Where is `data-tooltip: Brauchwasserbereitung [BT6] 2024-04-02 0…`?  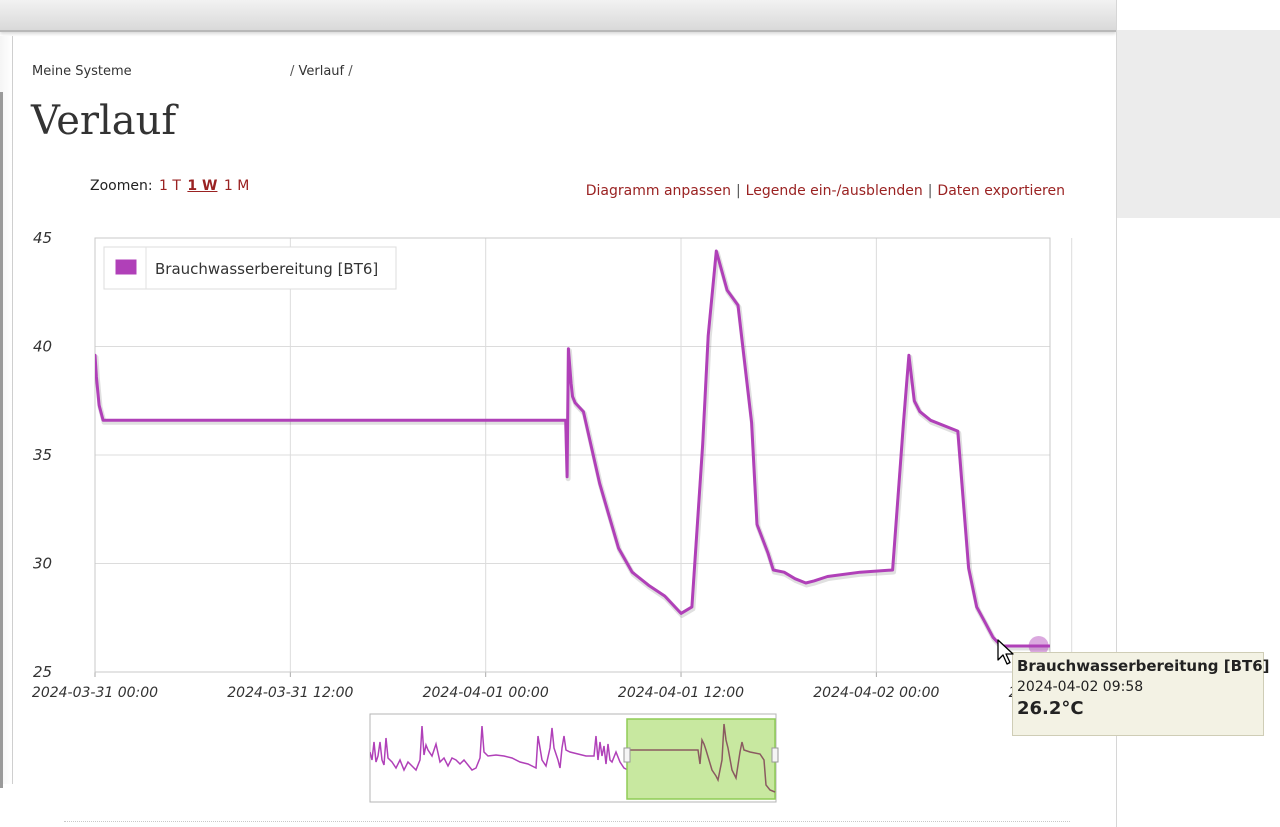
data-tooltip: Brauchwasserbereitung [BT6] 2024-04-02 0… is located at coordinates (1141, 694).